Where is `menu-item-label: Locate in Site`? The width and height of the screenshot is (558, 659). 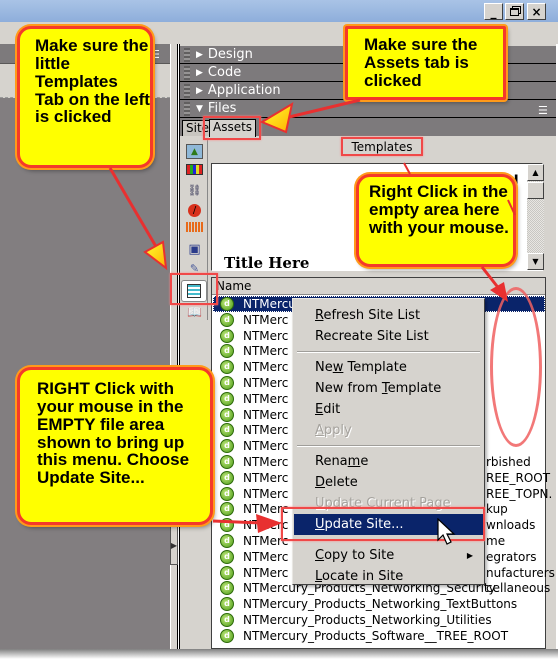
menu-item-label: Locate in Site is located at coordinates (359, 576).